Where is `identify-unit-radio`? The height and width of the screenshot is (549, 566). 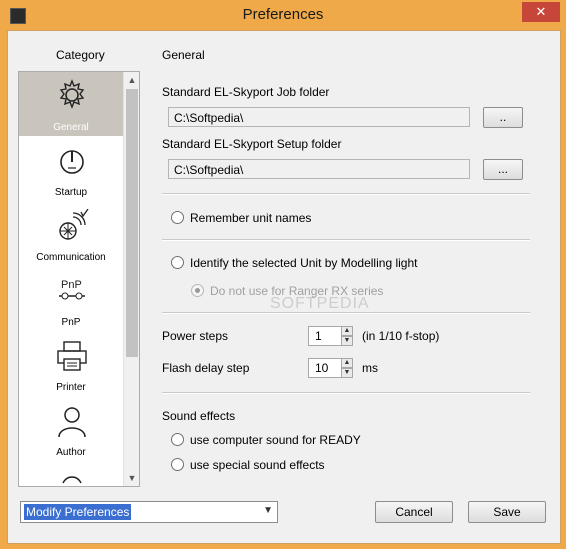
identify-unit-radio is located at coordinates (177, 262).